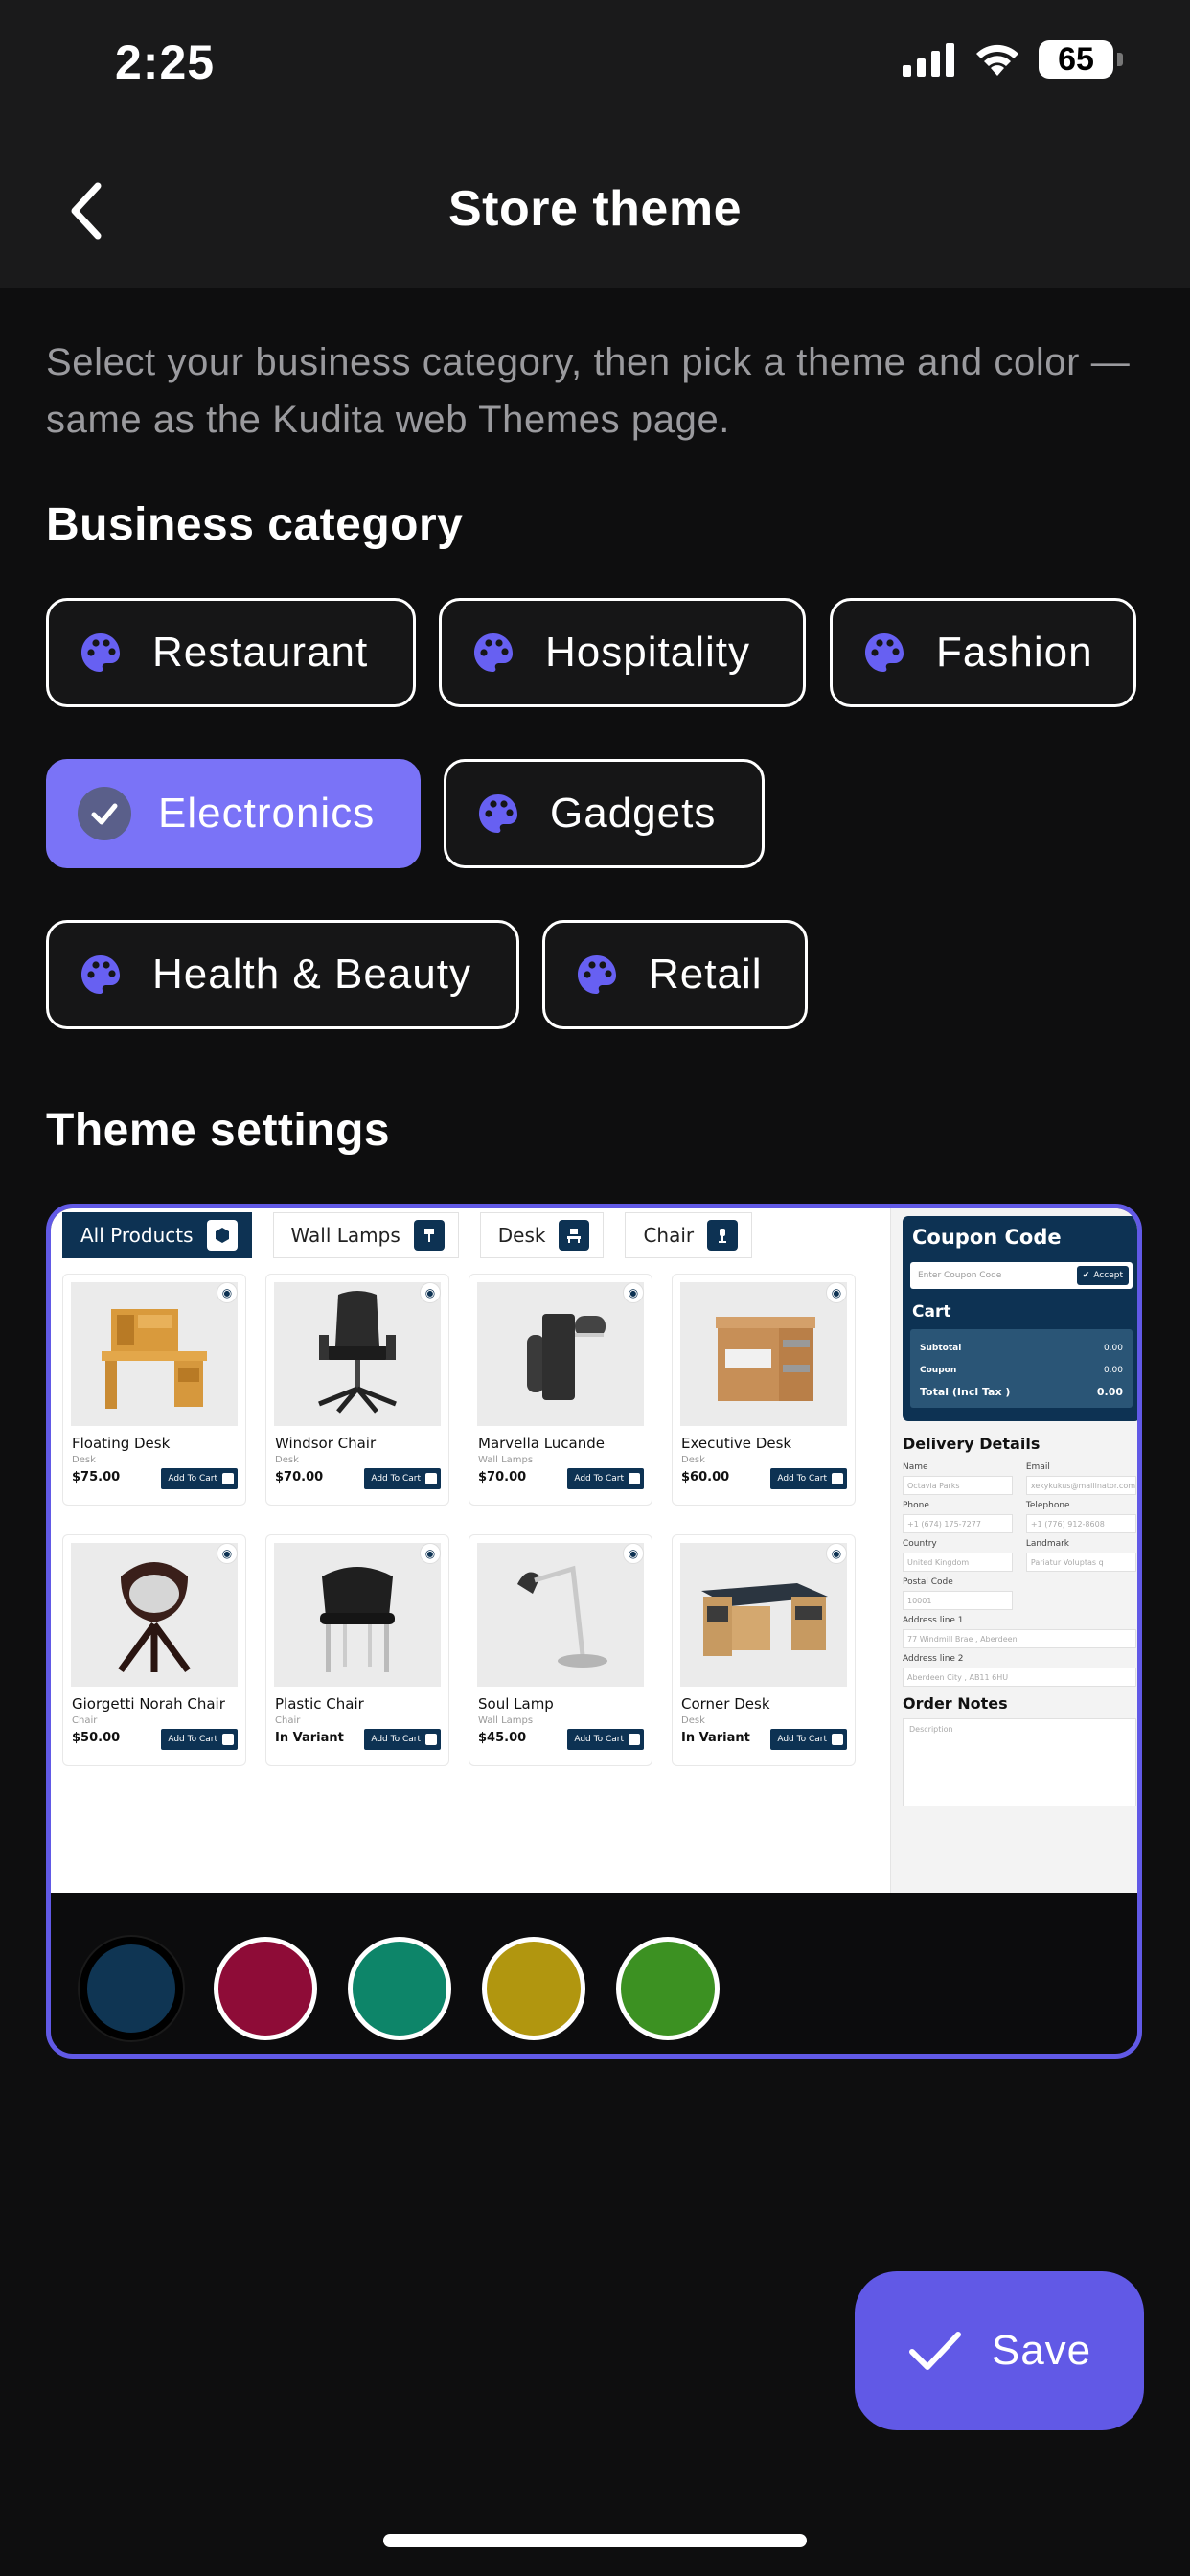  I want to click on home-indicator, so click(595, 2540).